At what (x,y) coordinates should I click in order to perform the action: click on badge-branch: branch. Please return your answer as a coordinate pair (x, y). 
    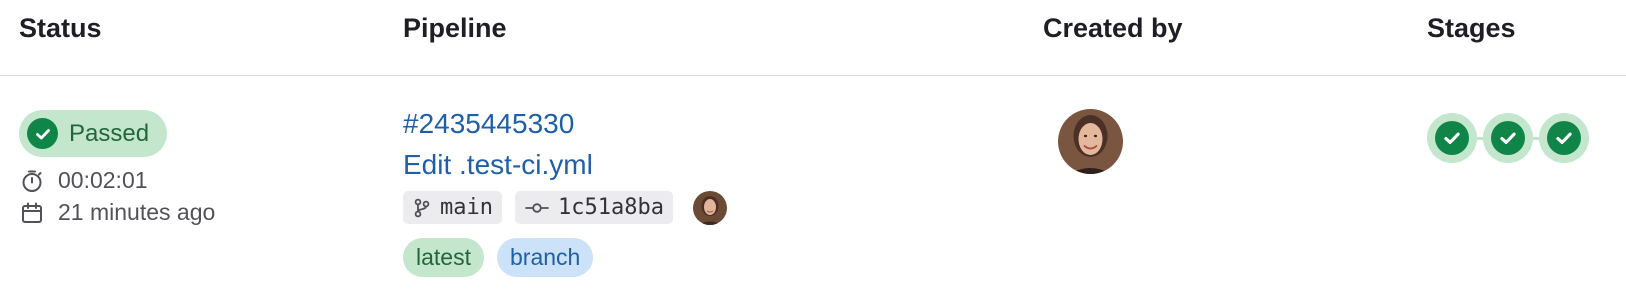
    Looking at the image, I should click on (545, 257).